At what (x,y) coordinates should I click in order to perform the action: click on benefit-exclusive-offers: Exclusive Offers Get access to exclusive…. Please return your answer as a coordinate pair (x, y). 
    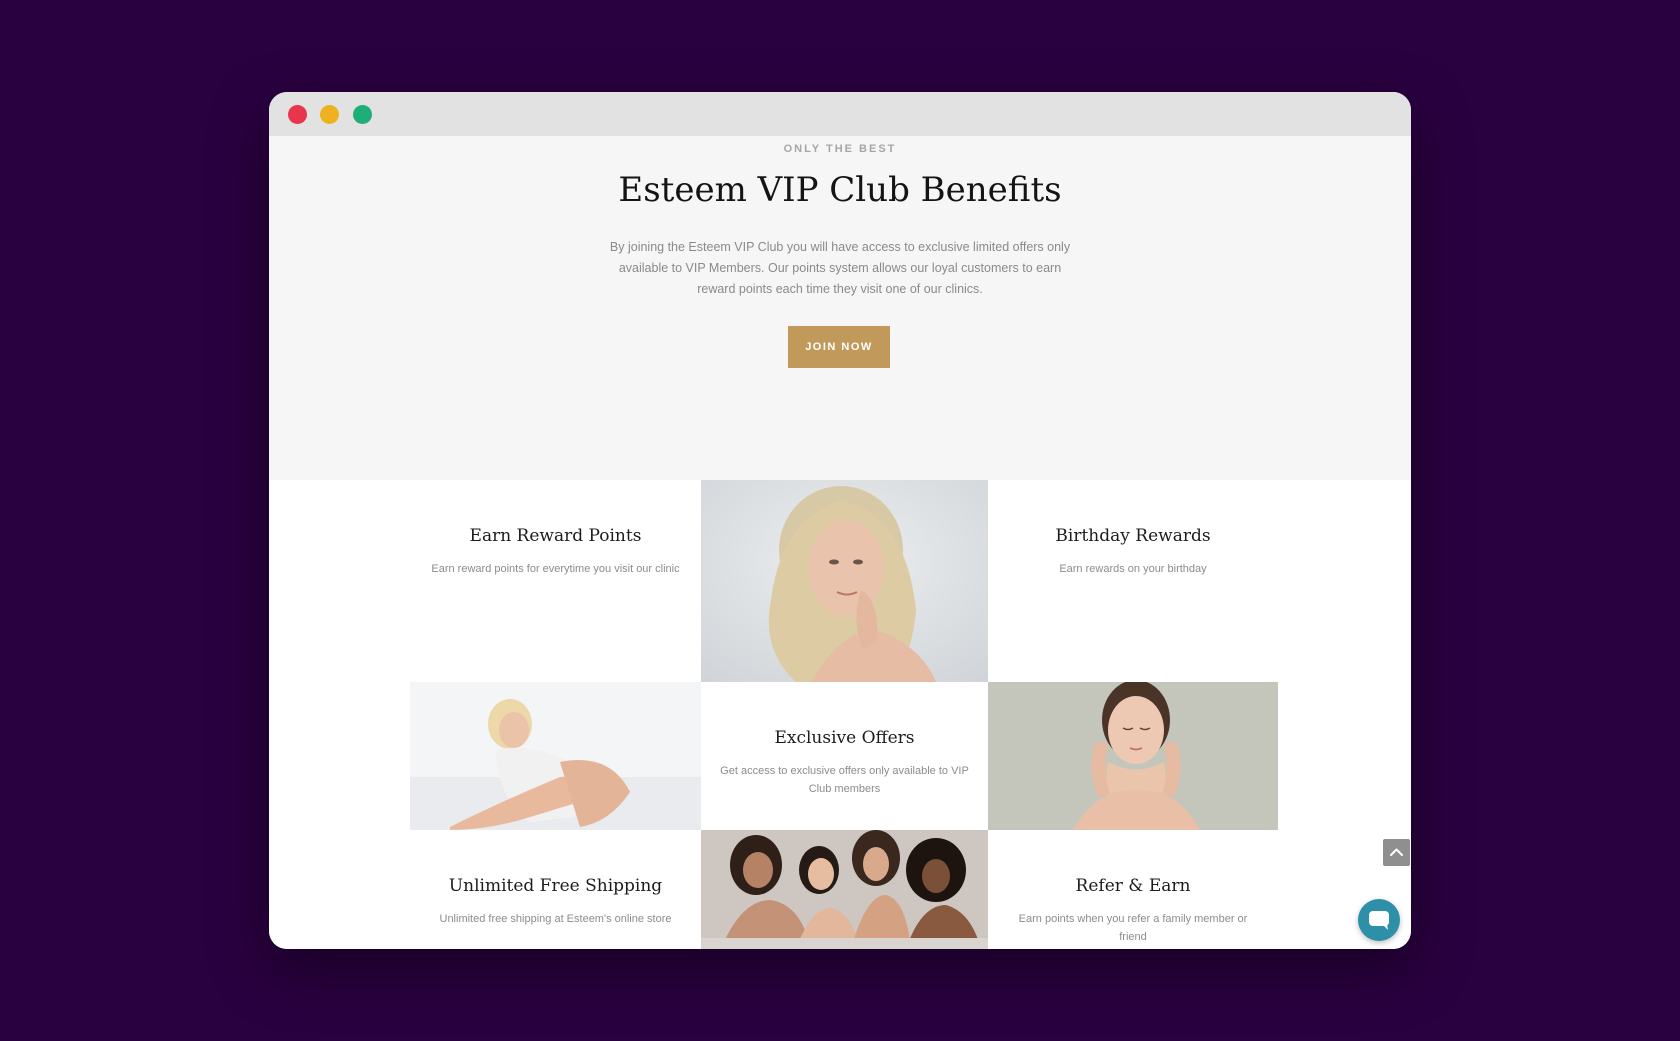
    Looking at the image, I should click on (844, 756).